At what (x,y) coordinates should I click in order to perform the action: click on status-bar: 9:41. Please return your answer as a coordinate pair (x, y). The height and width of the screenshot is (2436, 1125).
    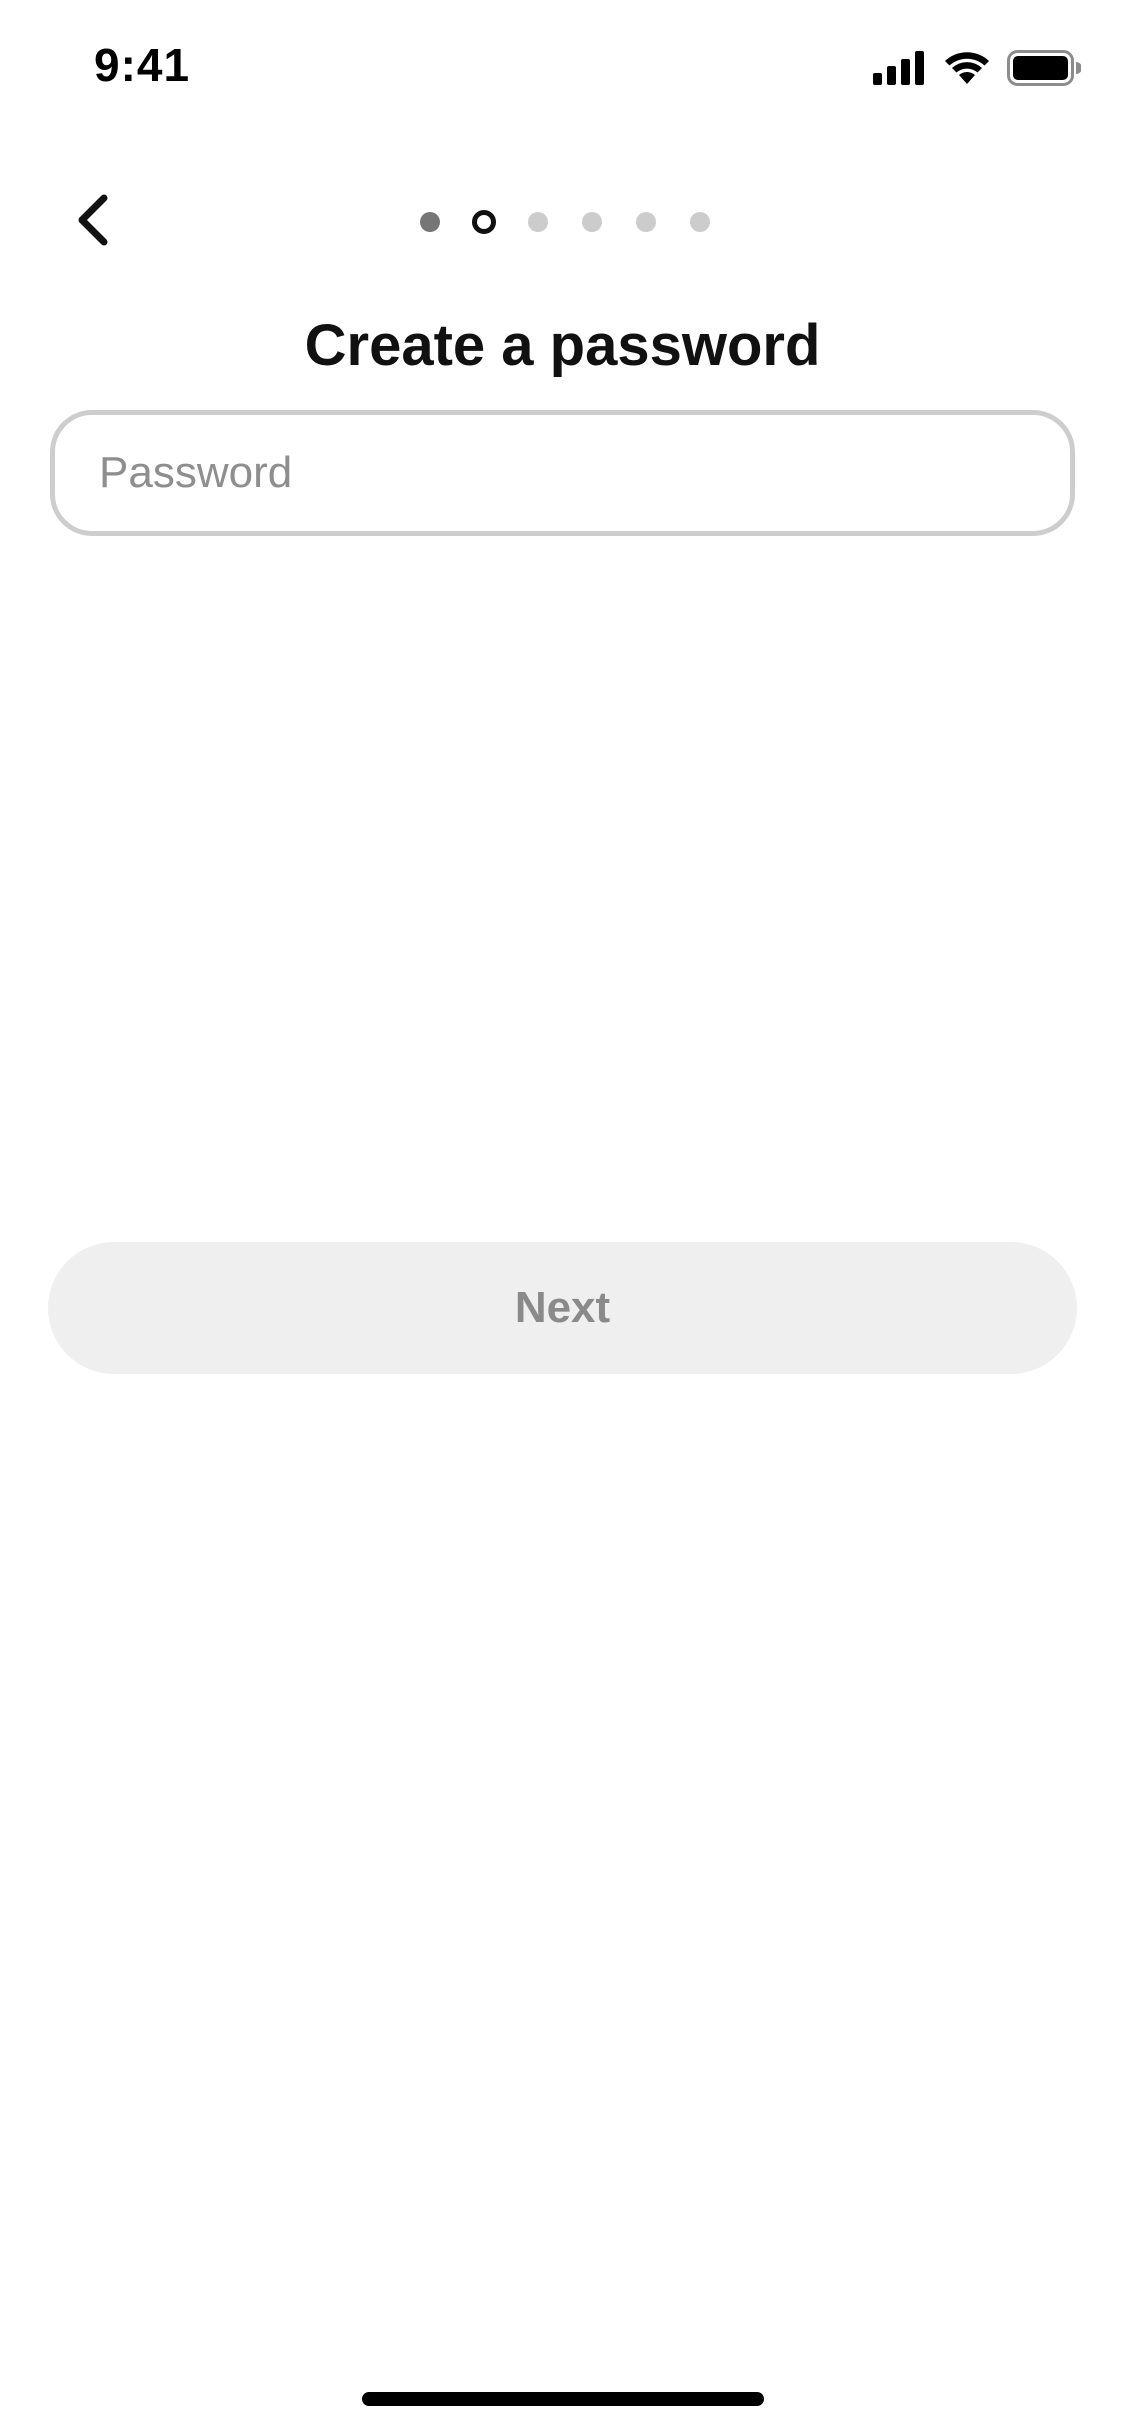
    Looking at the image, I should click on (562, 70).